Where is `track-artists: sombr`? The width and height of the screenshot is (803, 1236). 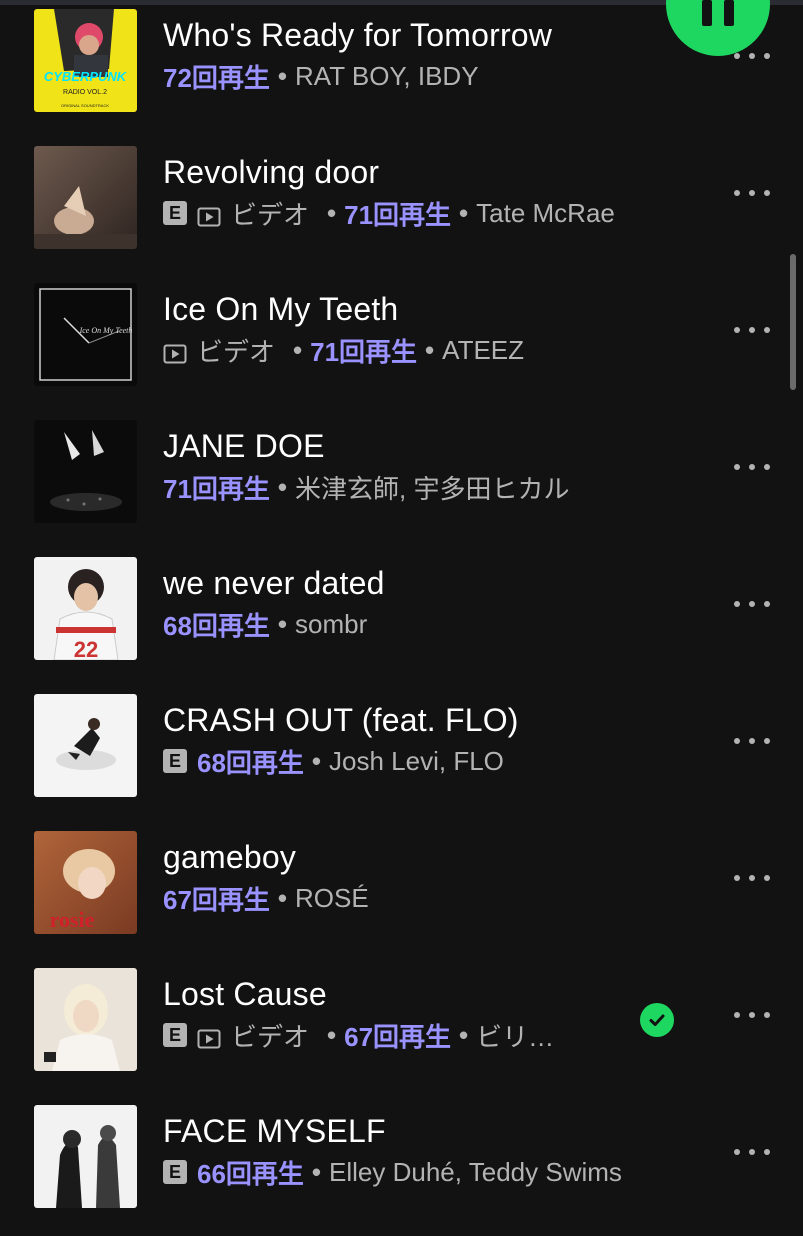 track-artists: sombr is located at coordinates (331, 623).